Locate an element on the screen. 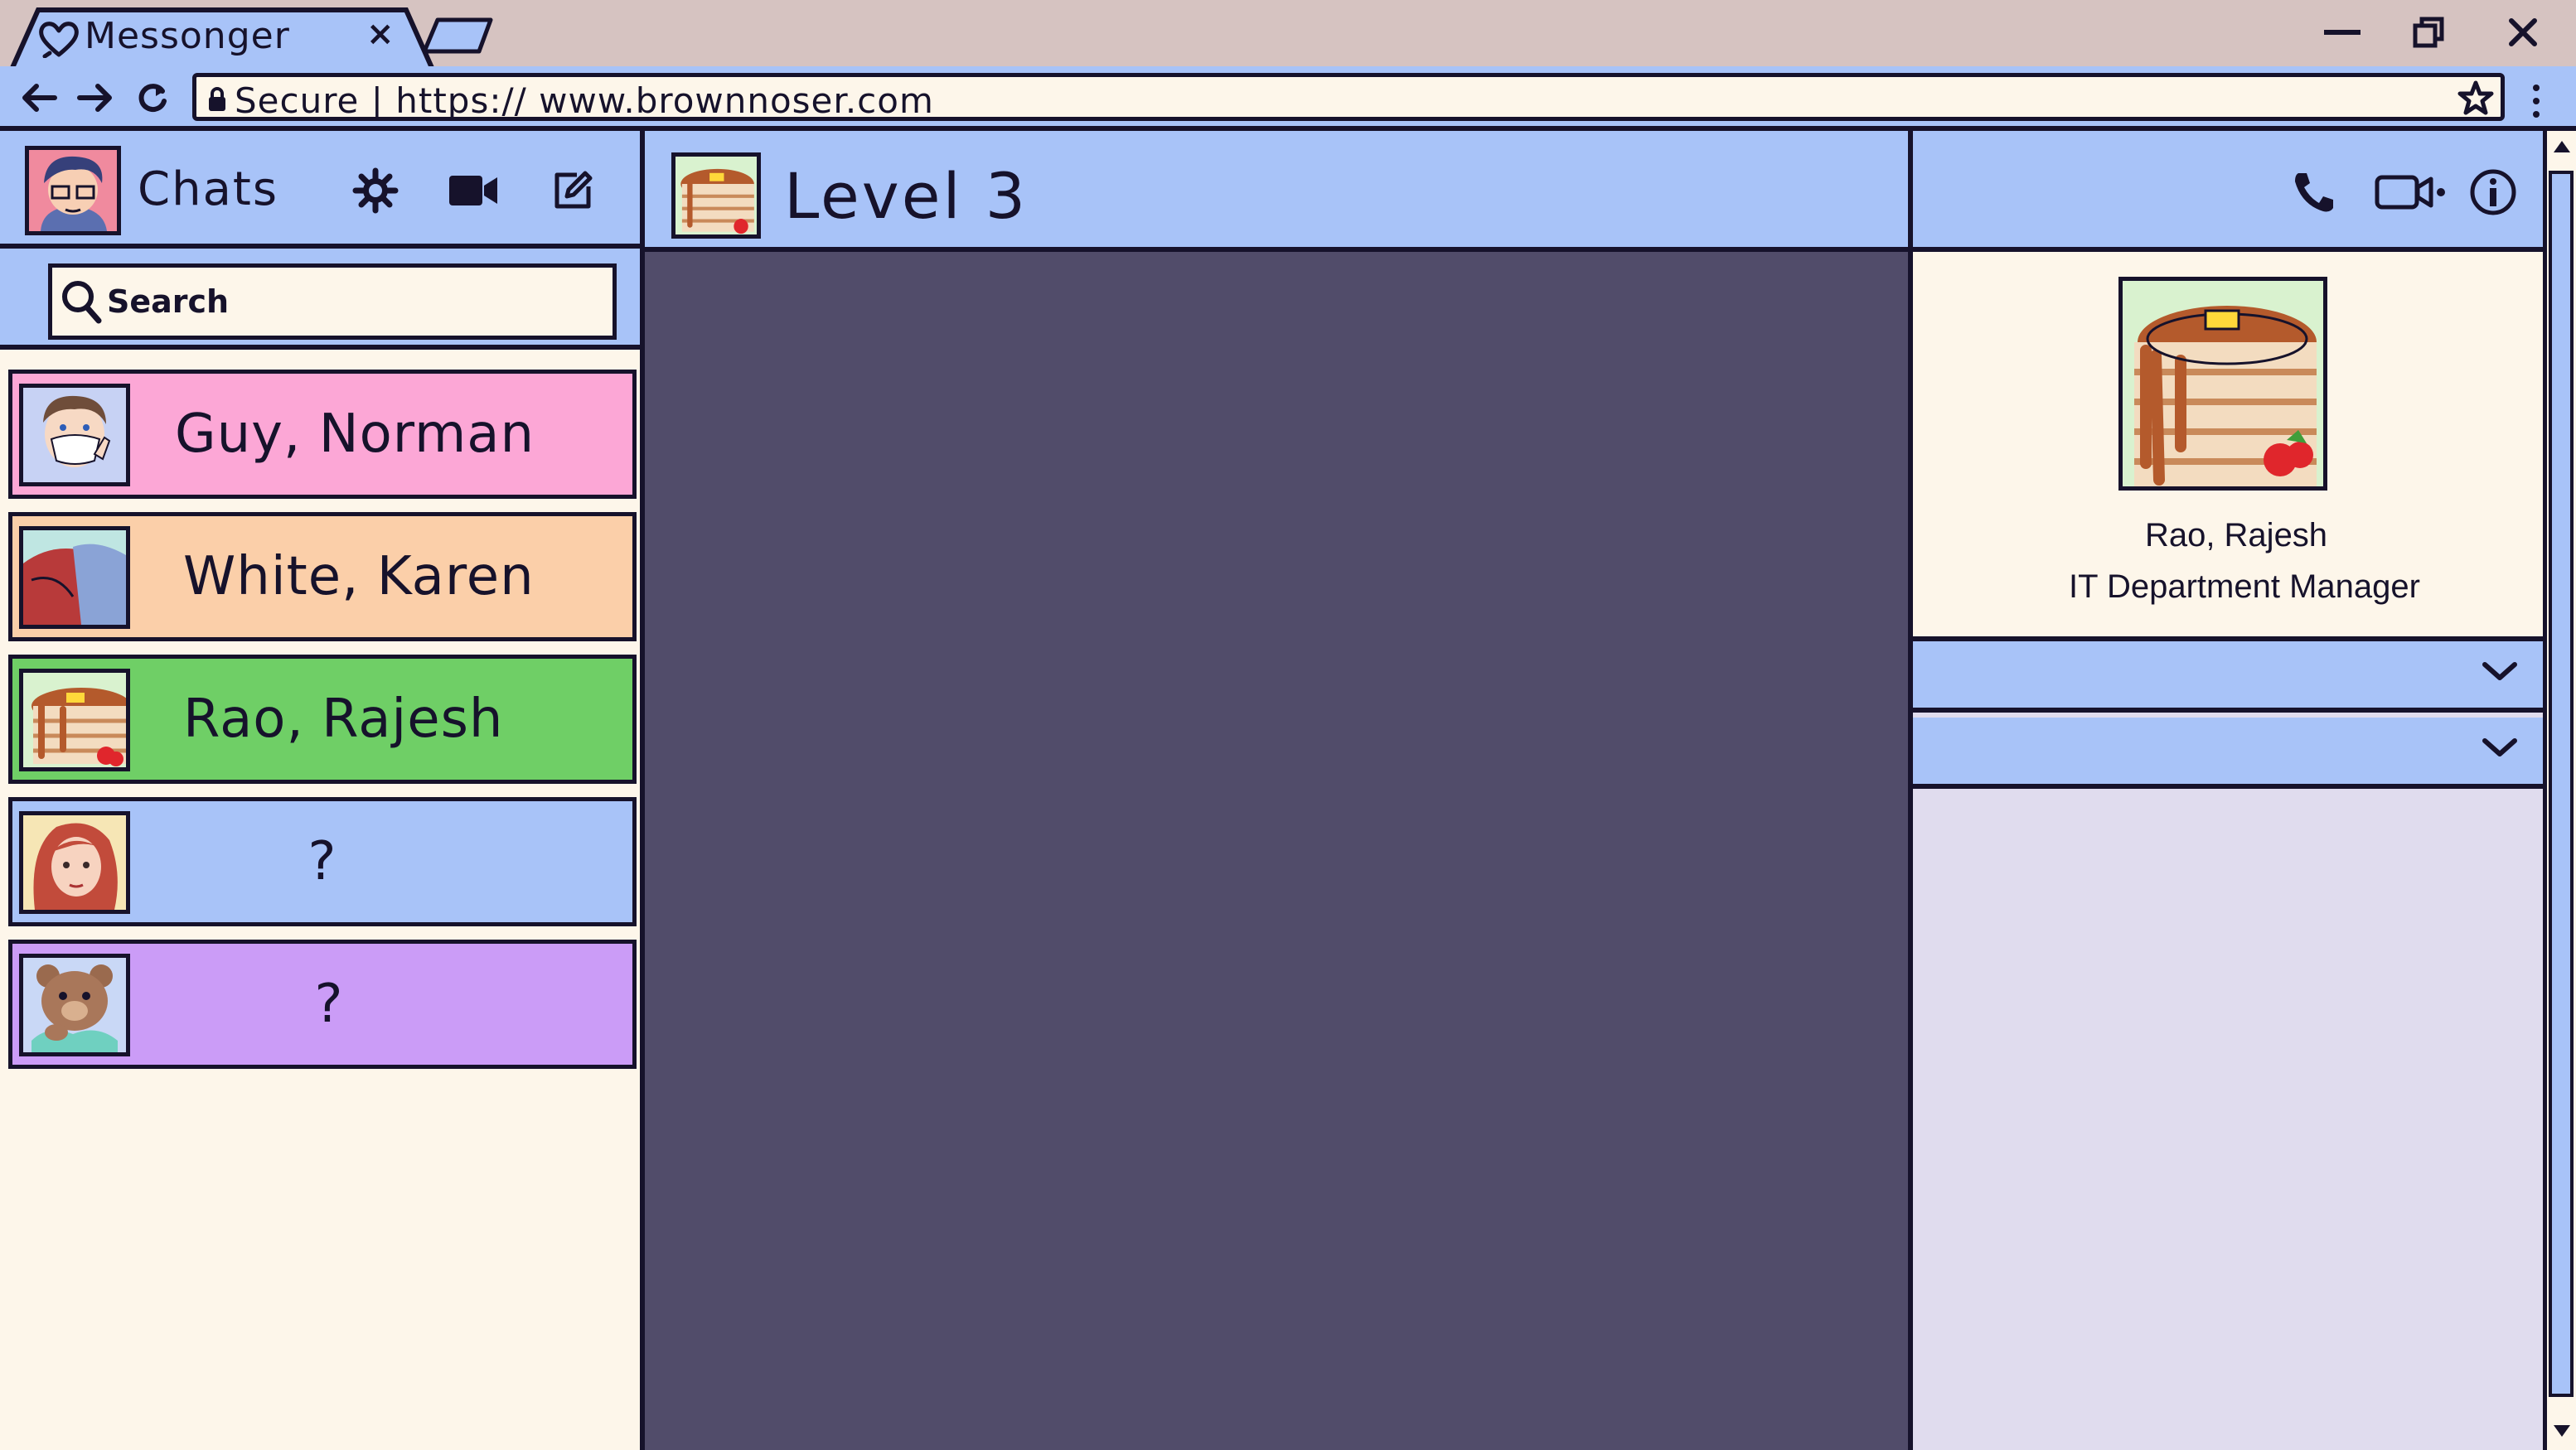 The image size is (2576, 1450). contact-name: Guy, Norman is located at coordinates (355, 434).